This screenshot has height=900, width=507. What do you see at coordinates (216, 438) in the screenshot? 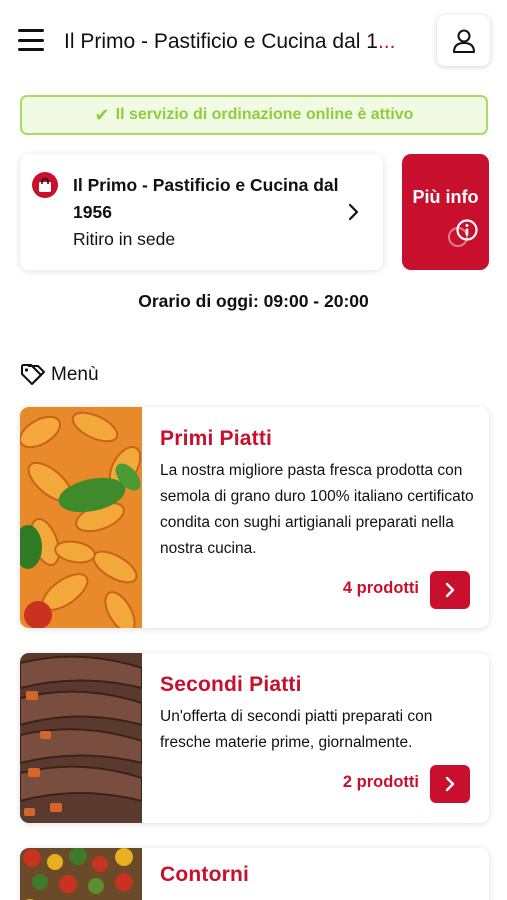
I see `category-title: Primi Piatti` at bounding box center [216, 438].